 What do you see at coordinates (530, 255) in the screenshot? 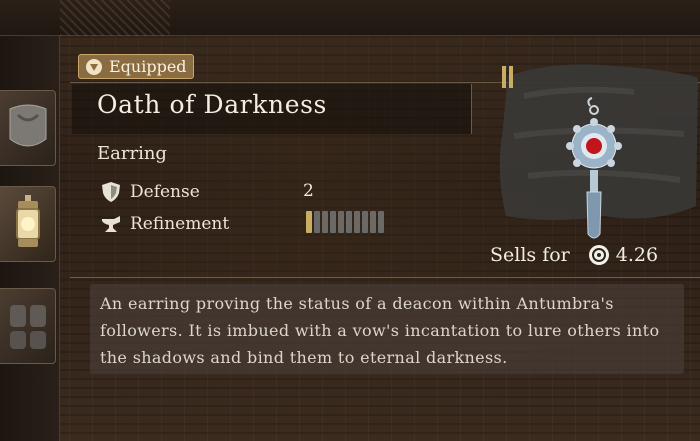
I see `sell-label: Sells for` at bounding box center [530, 255].